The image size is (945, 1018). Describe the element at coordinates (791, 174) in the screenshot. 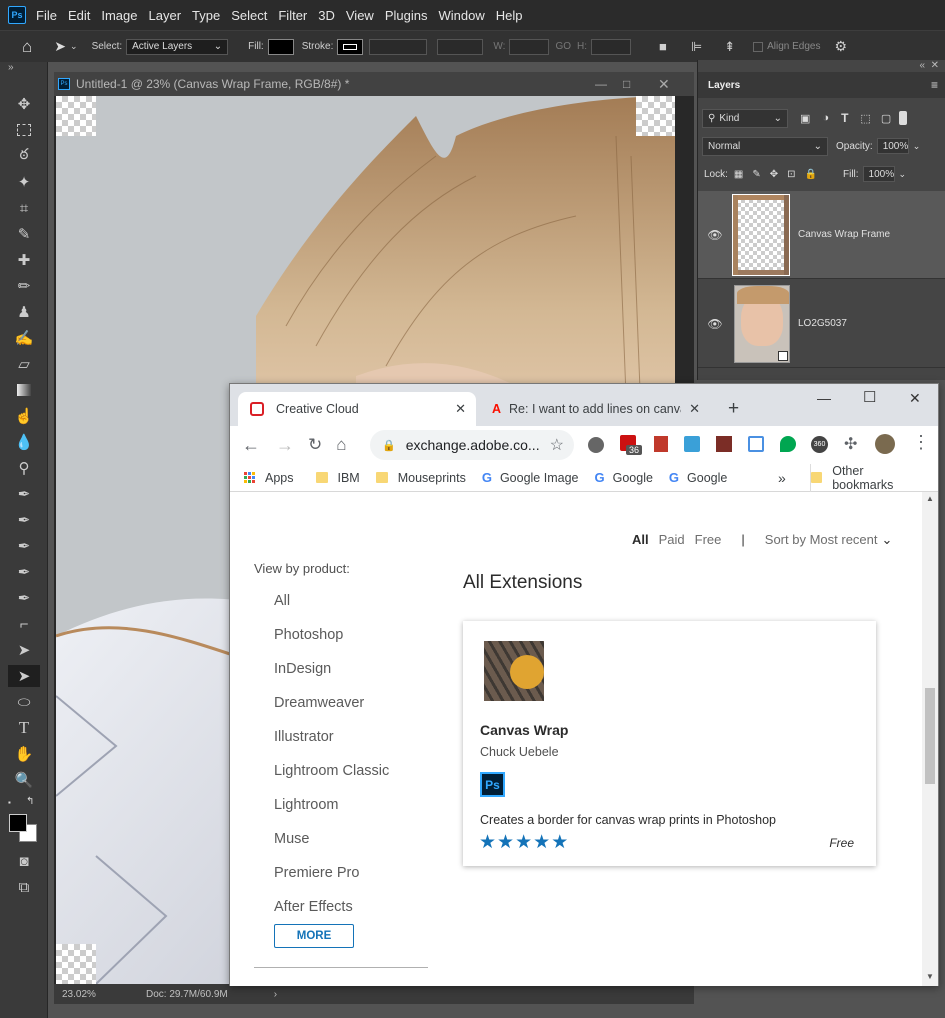

I see `lock-artboard-icon: ⊡` at that location.